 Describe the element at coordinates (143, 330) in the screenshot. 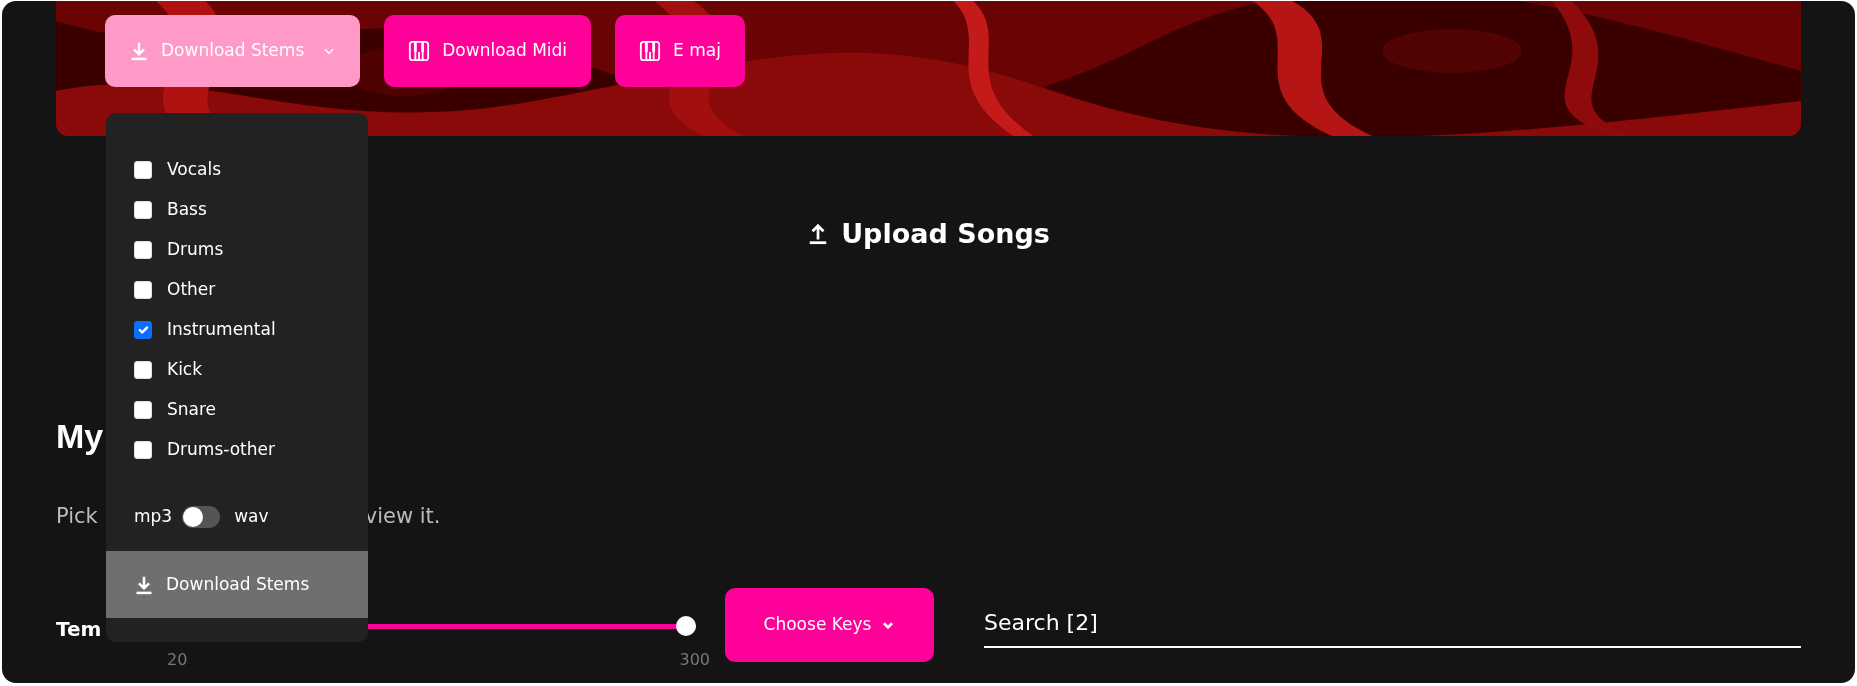

I see `checkbox` at that location.